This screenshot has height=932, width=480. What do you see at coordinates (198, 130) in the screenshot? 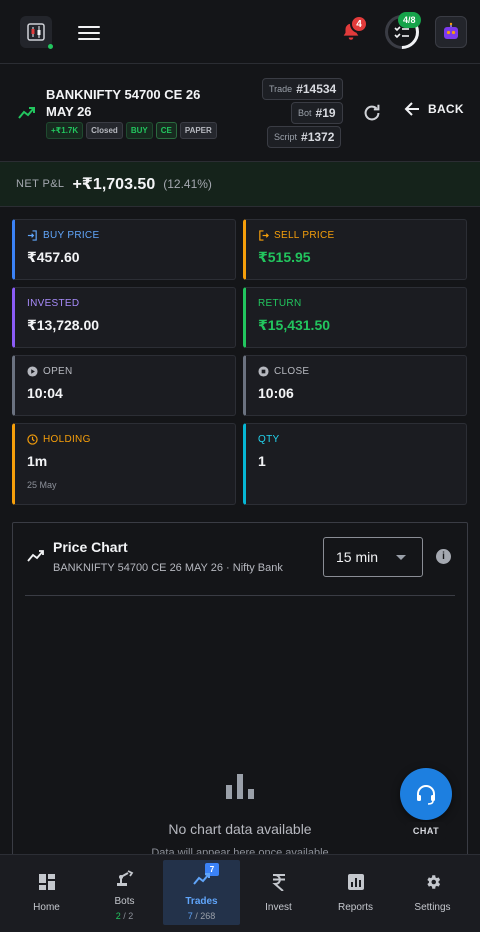
I see `mode-tag: PAPER` at bounding box center [198, 130].